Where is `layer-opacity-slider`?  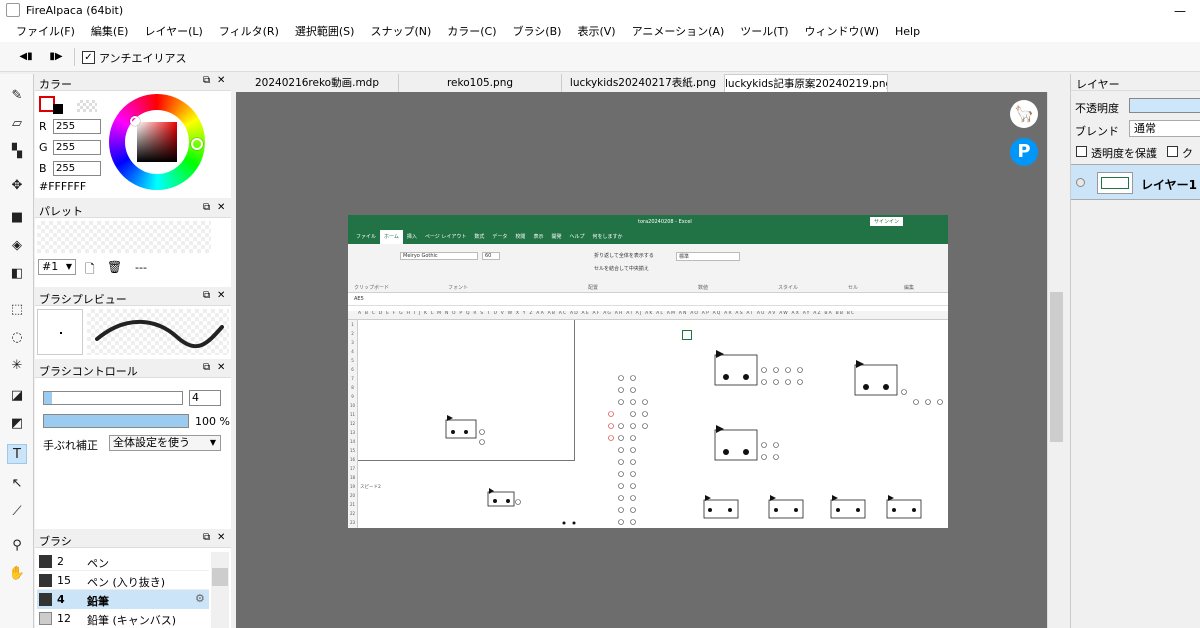 layer-opacity-slider is located at coordinates (1164, 105).